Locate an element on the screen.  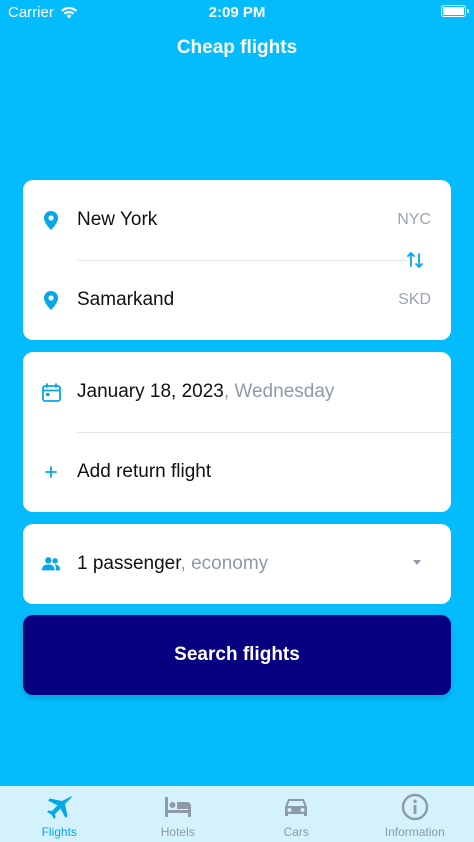
tab-information-label: Information is located at coordinates (414, 832).